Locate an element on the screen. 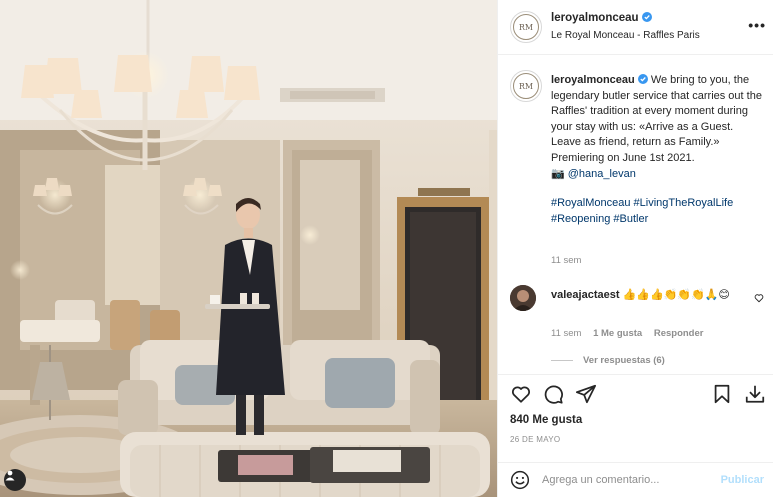 Image resolution: width=773 pixels, height=497 pixels. caption-username: leroyalmonceau is located at coordinates (593, 80).